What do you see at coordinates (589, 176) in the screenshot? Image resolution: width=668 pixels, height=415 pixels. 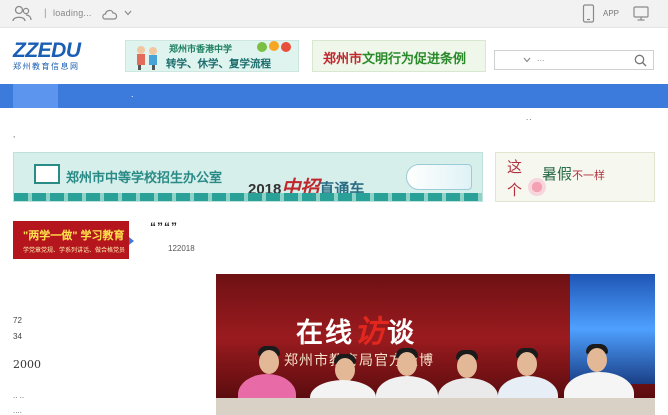 I see `summer-slogan-small: 不一样` at bounding box center [589, 176].